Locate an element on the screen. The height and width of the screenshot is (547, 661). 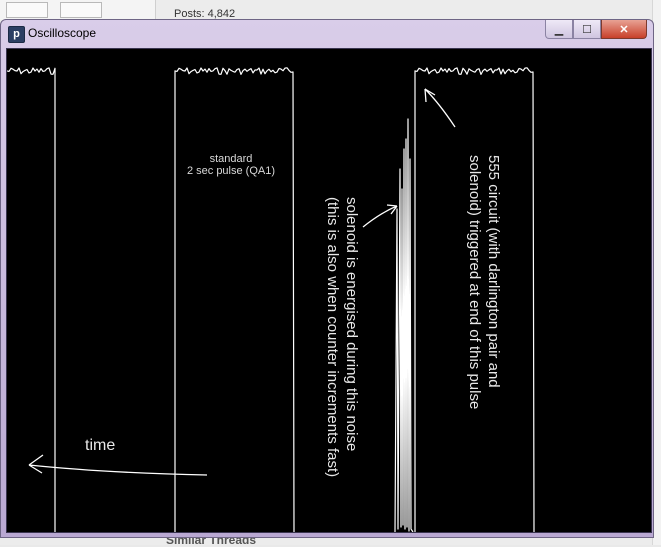
maximize-button: ☐ is located at coordinates (587, 29).